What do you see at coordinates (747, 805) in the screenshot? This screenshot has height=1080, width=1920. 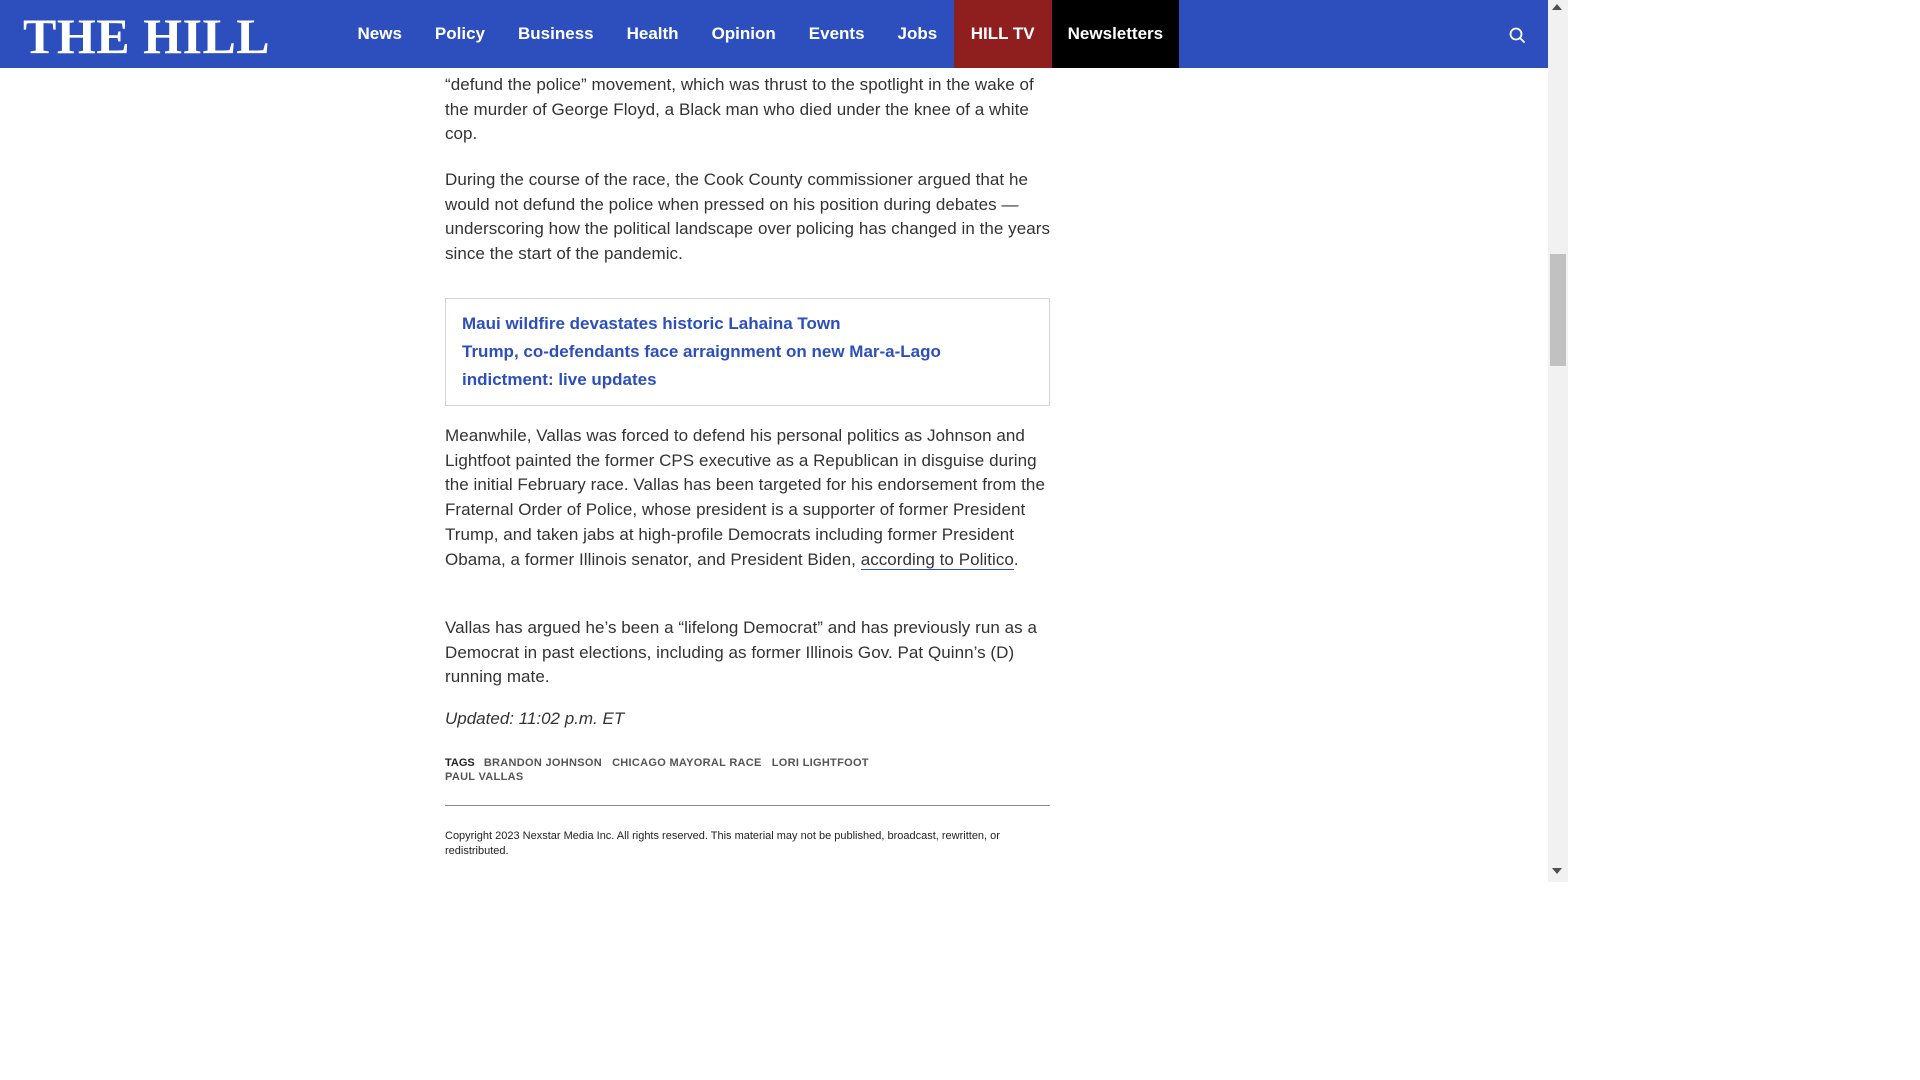 I see `footer-divider` at bounding box center [747, 805].